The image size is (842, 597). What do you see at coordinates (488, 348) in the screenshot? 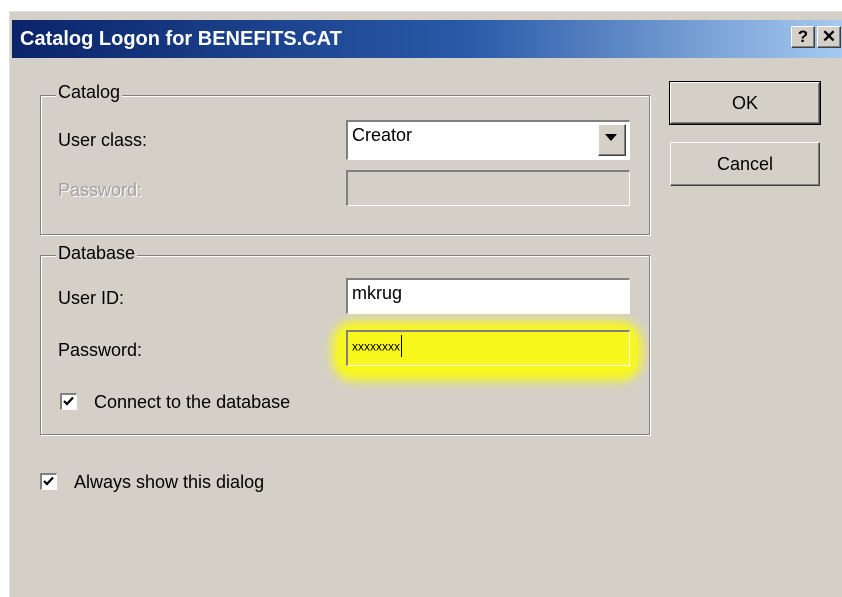
I see `database-password-field: xxxxxxxx` at bounding box center [488, 348].